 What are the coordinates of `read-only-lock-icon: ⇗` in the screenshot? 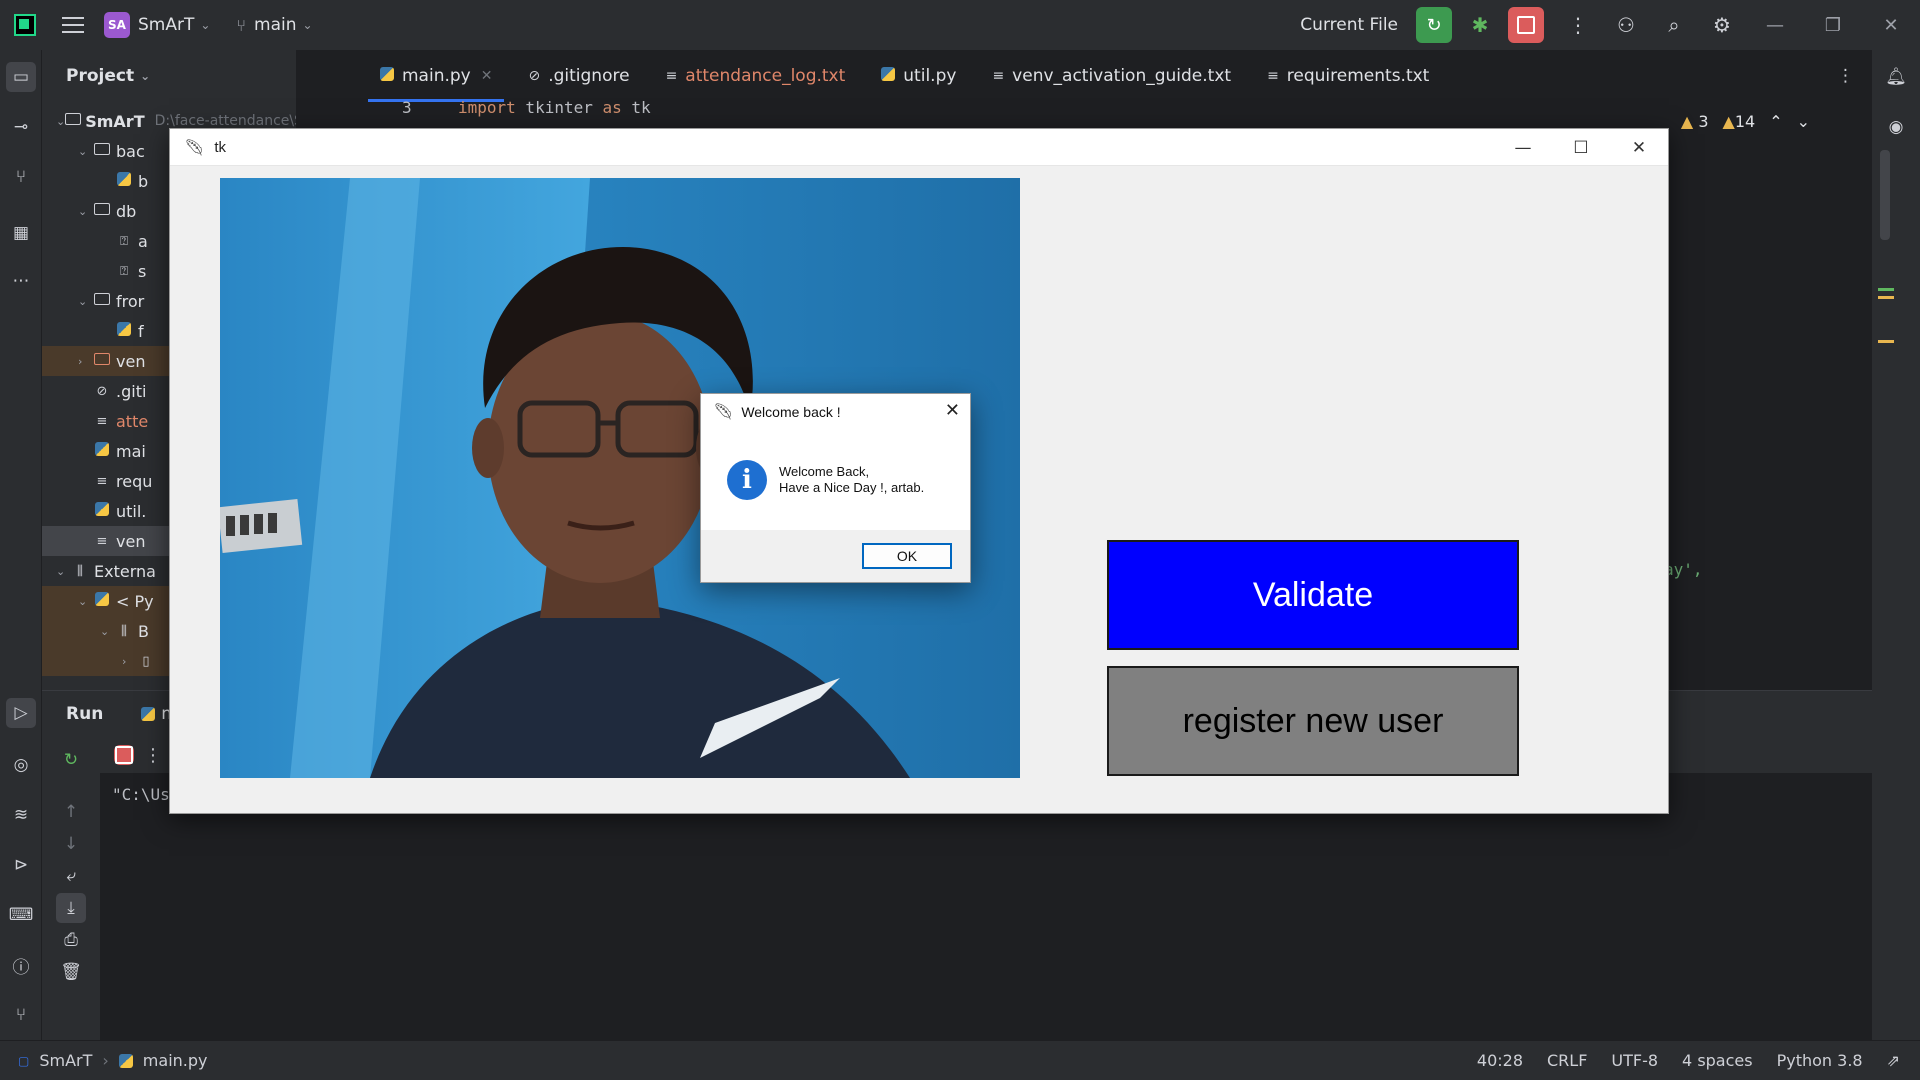 It's located at (1893, 1060).